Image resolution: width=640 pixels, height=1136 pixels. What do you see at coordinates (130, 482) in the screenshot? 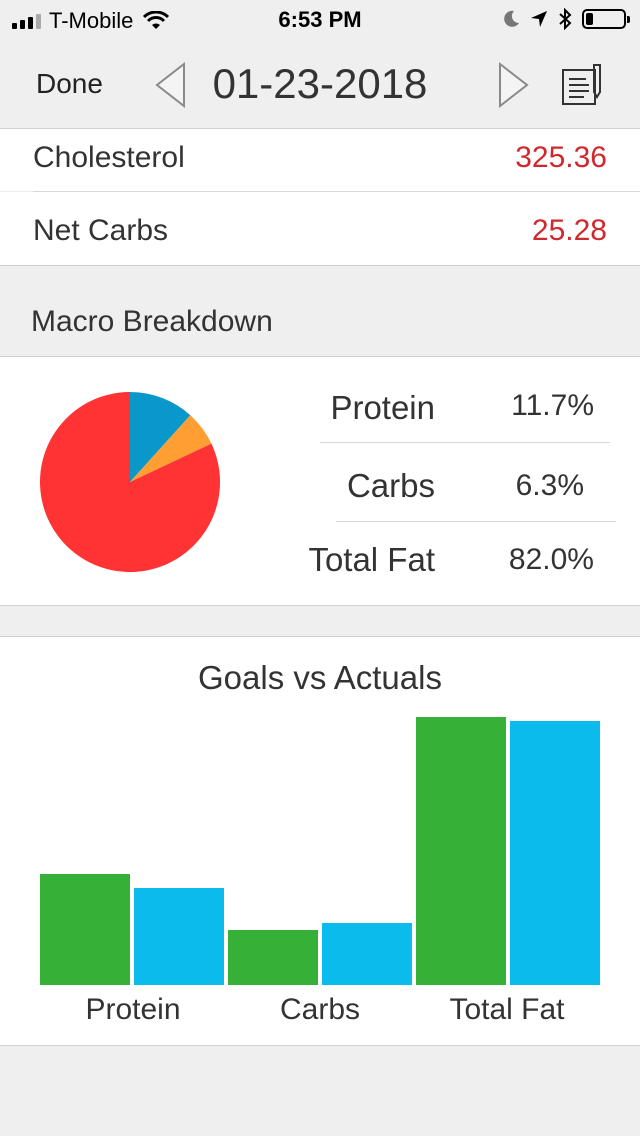
I see `macro-pie-chart` at bounding box center [130, 482].